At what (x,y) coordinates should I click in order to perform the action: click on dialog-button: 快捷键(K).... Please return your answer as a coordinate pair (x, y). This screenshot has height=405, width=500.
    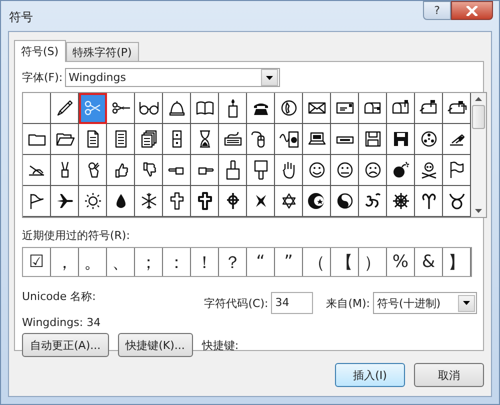
    Looking at the image, I should click on (155, 345).